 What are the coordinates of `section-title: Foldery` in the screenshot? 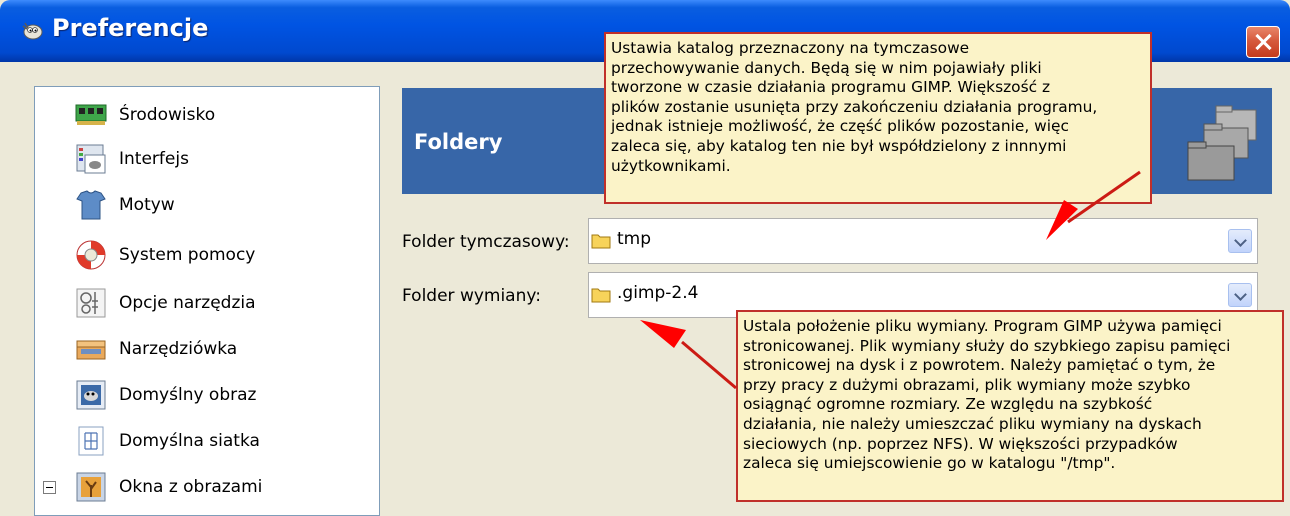 It's located at (458, 142).